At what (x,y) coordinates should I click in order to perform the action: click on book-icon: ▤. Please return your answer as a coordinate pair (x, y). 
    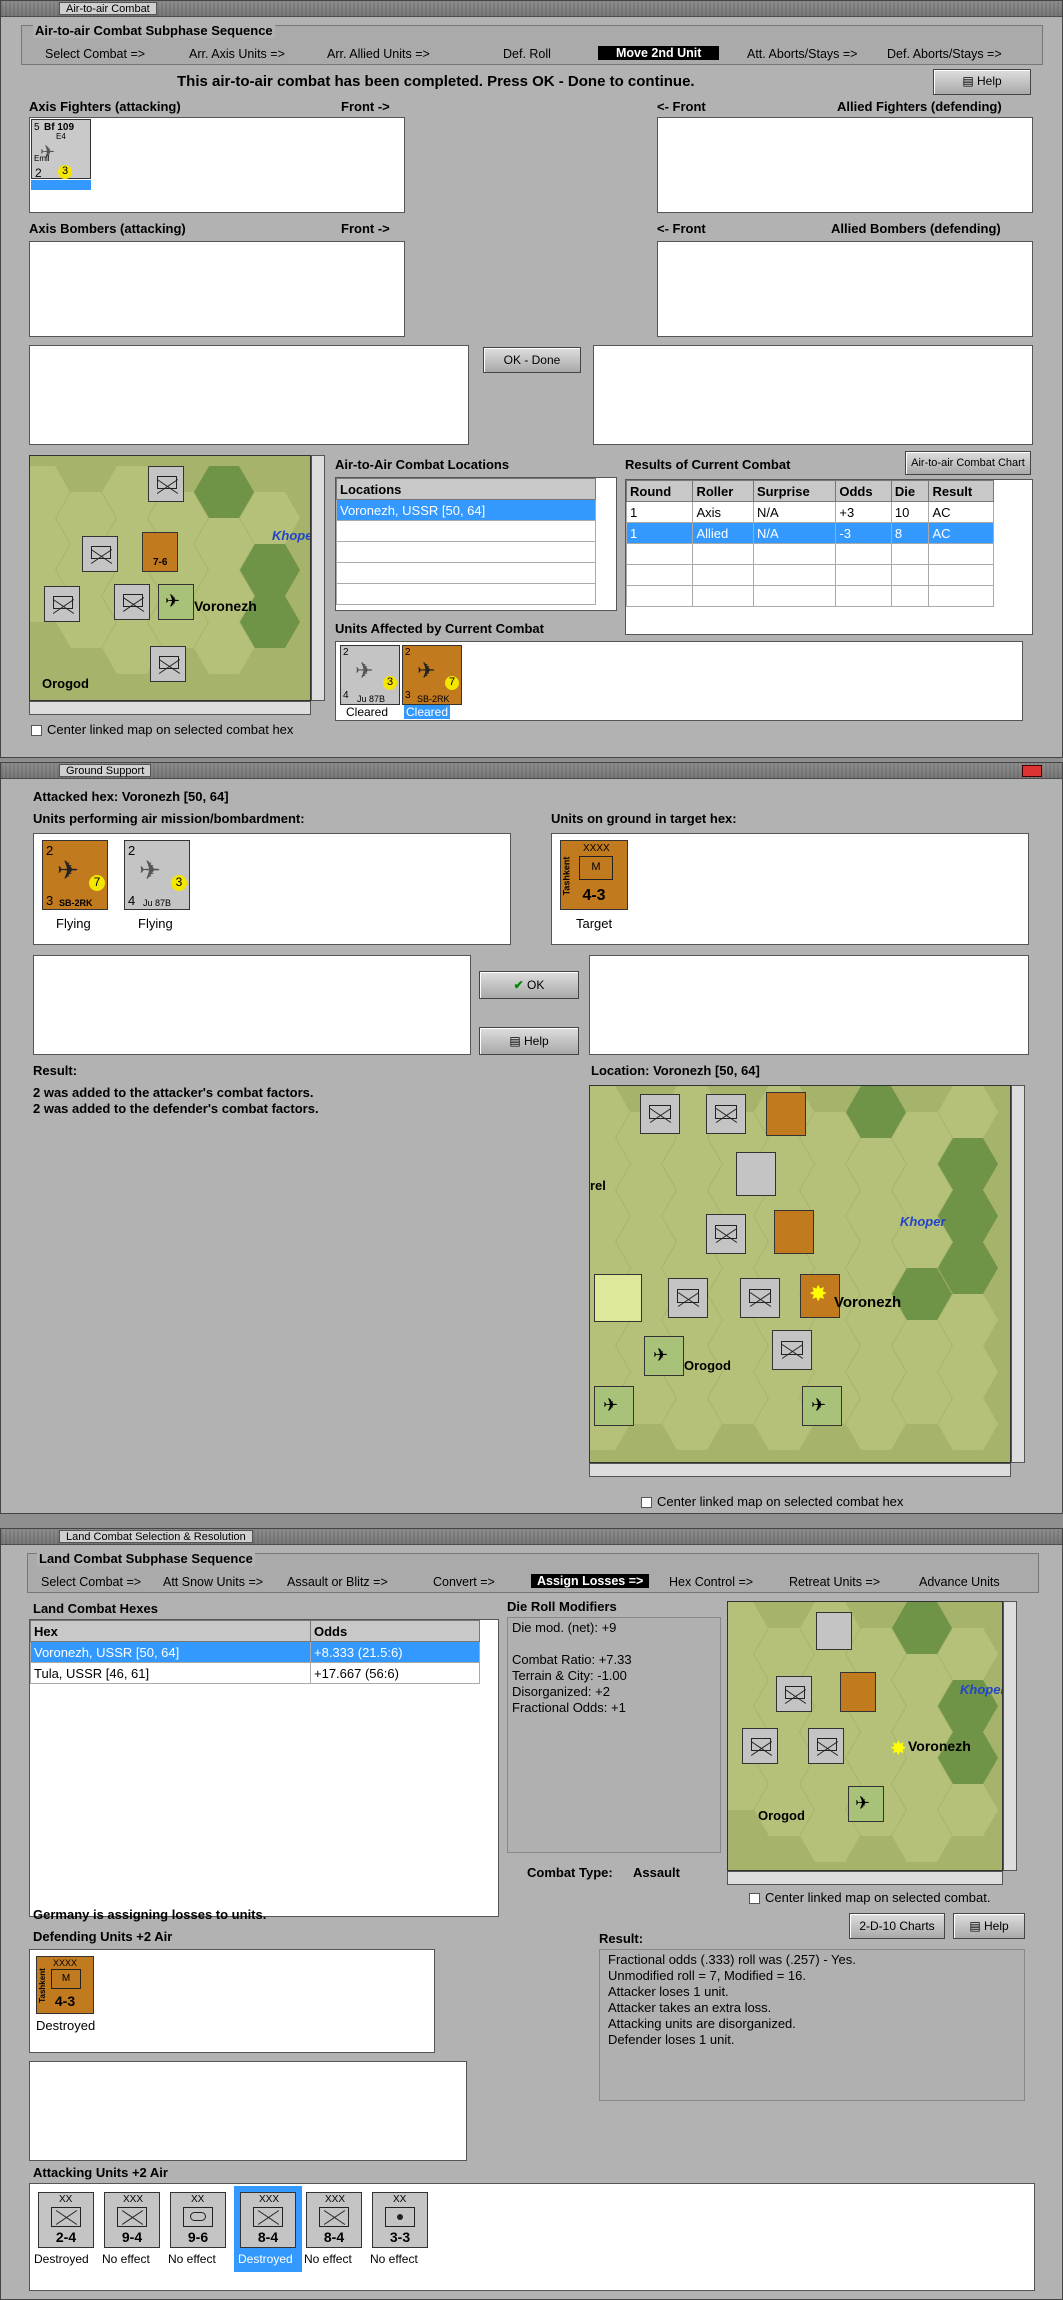
    Looking at the image, I should click on (516, 1041).